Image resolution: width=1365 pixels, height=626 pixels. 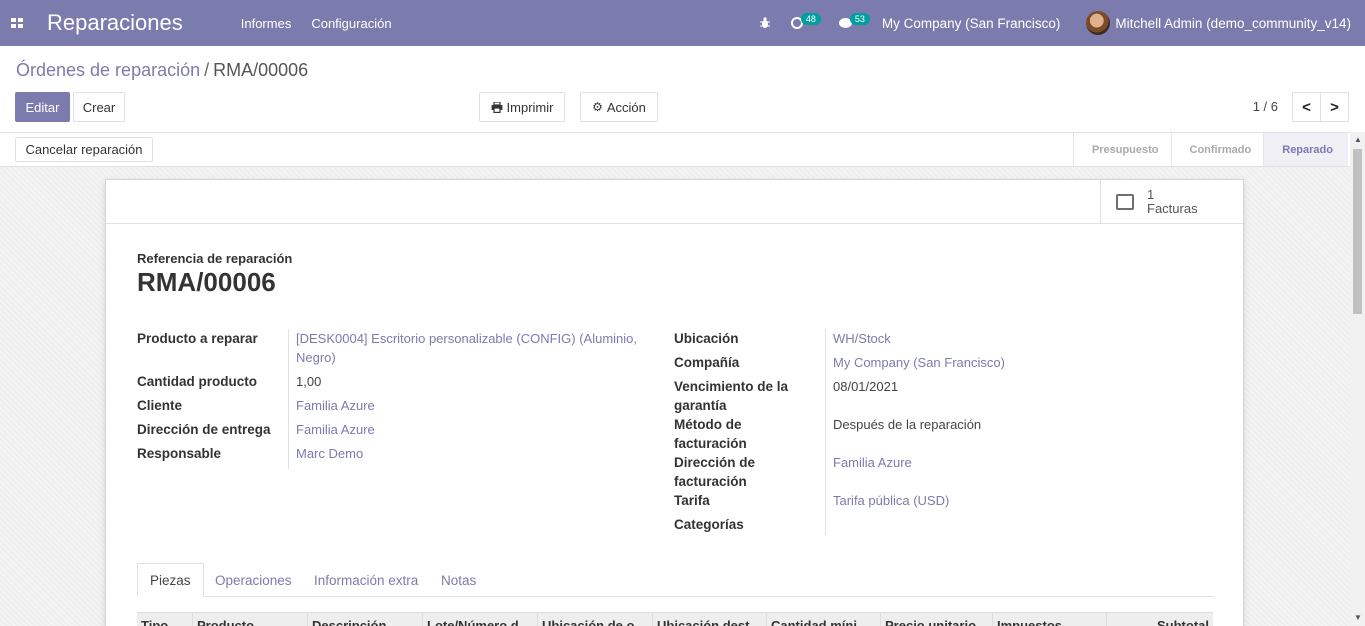 I want to click on scroll-down-icon: ▼, so click(x=1358, y=617).